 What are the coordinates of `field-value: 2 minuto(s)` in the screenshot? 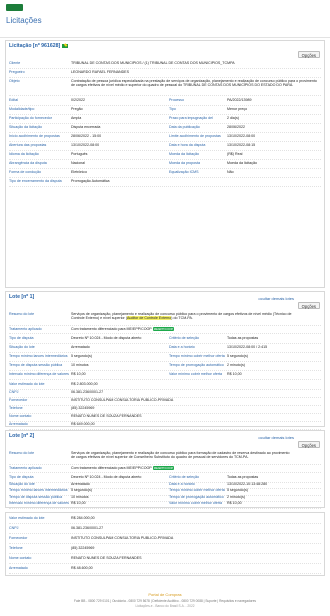 It's located at (236, 365).